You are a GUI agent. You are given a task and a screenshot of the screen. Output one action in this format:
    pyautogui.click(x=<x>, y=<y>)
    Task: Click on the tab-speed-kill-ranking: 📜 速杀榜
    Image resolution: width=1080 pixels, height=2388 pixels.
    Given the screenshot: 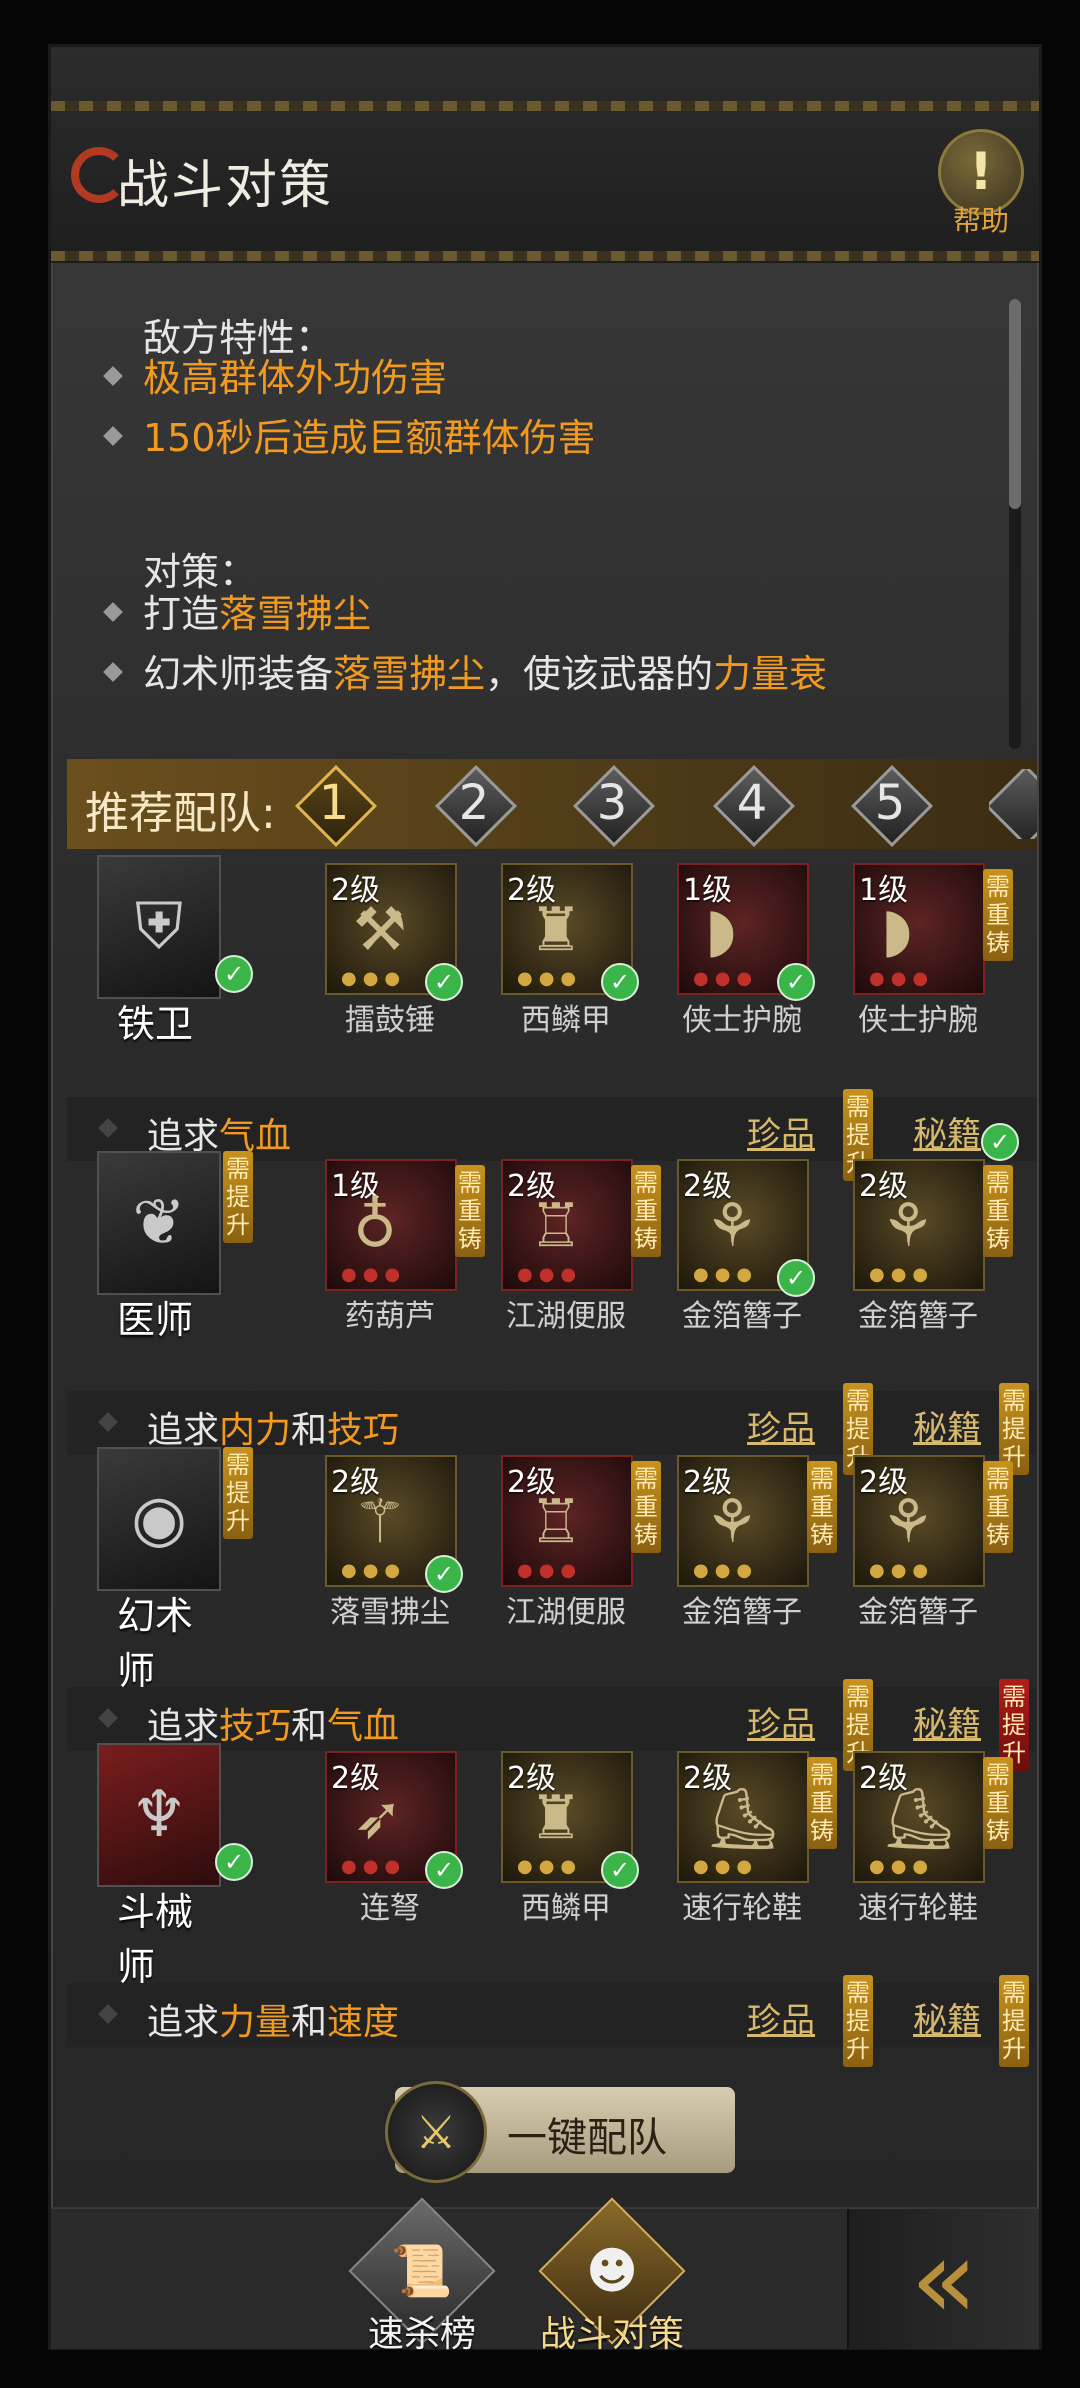 What is the action you would take?
    pyautogui.click(x=422, y=2276)
    